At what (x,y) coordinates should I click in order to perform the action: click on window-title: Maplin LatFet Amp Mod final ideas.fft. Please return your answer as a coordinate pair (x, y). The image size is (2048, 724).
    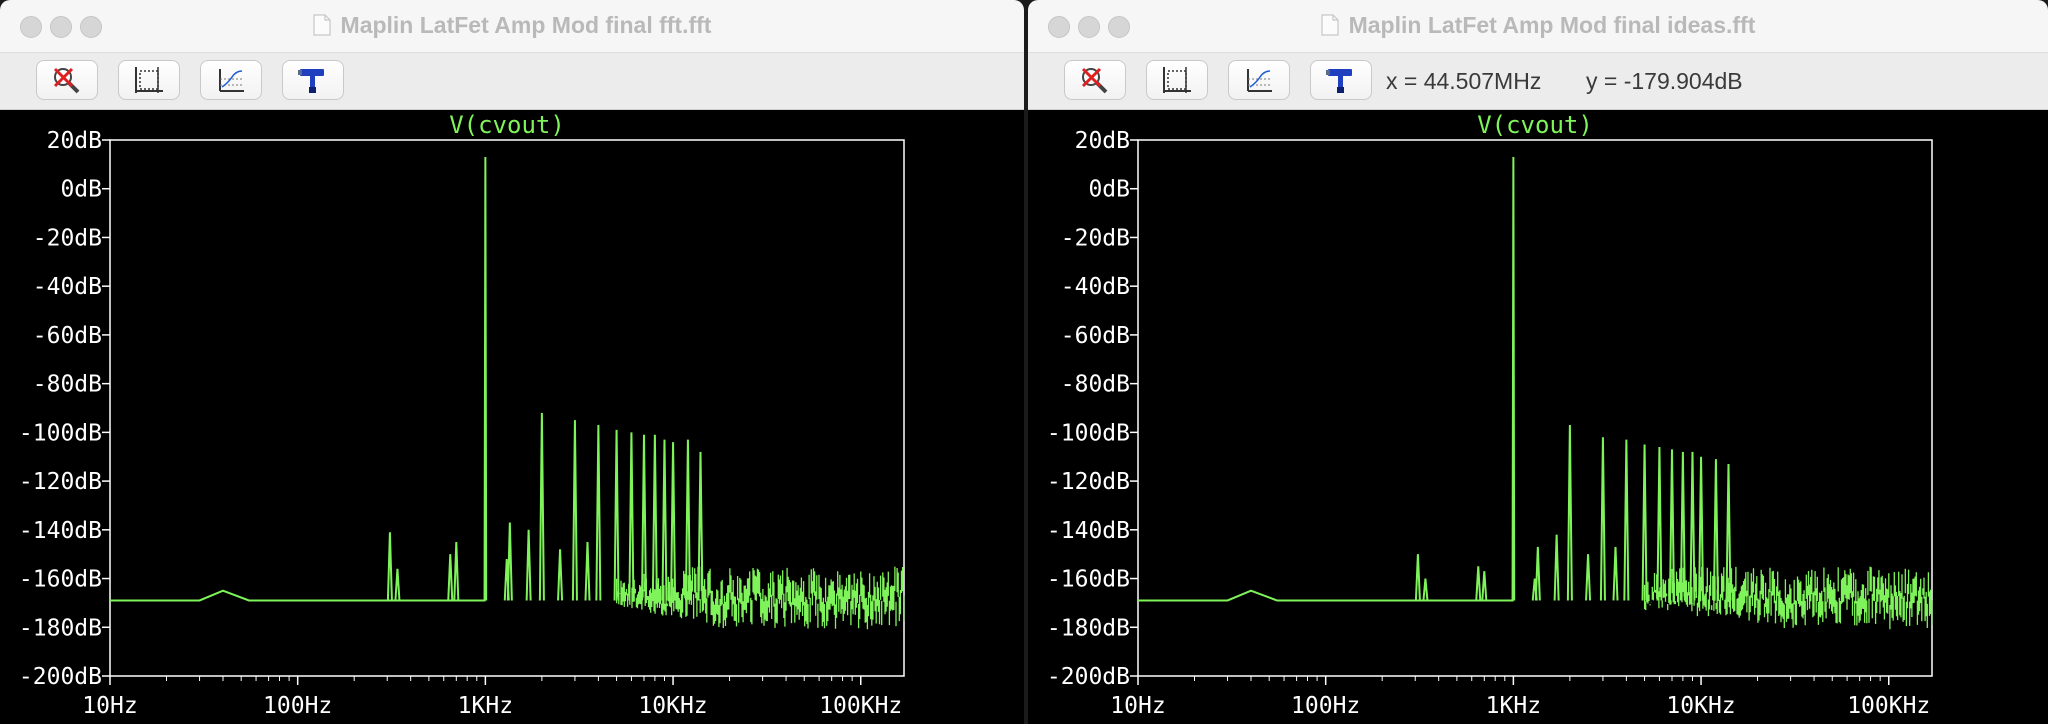
    Looking at the image, I should click on (1552, 25).